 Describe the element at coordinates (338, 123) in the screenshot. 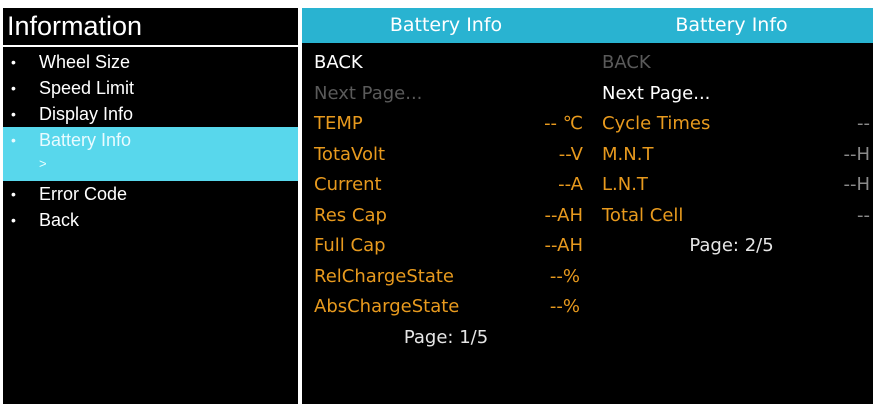

I see `info-label: TEMP` at that location.